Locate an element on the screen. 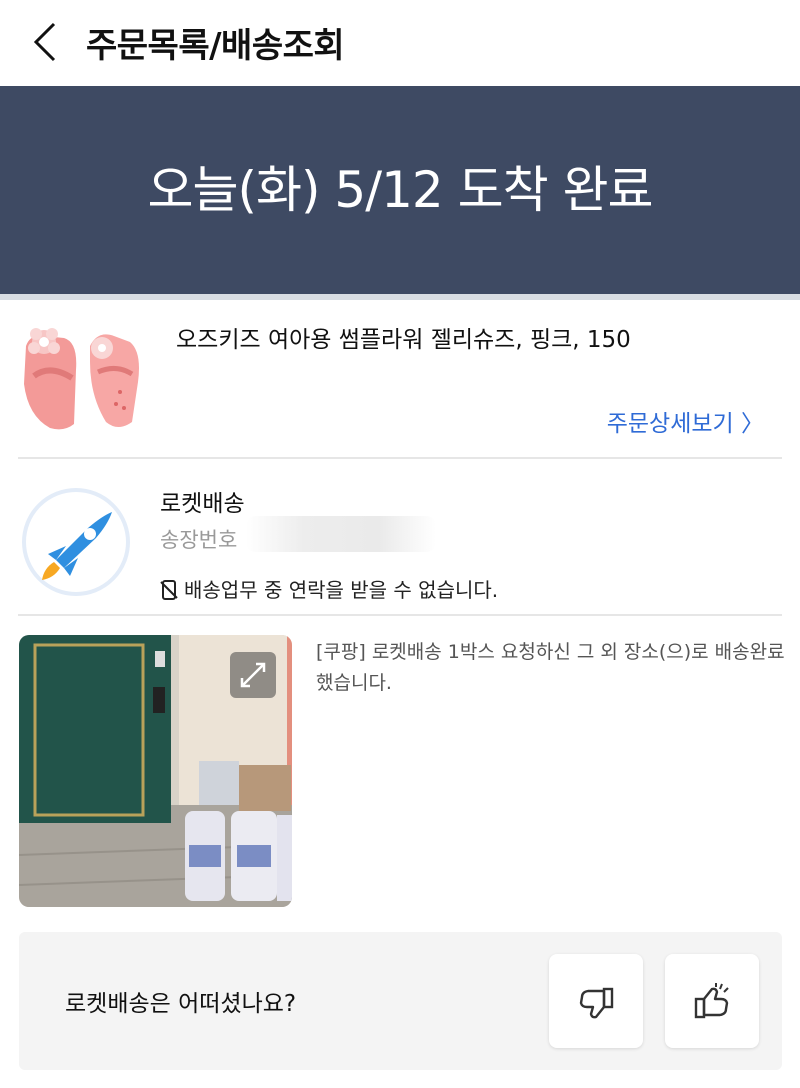 This screenshot has width=800, height=1088. invoice-number-redacted is located at coordinates (341, 534).